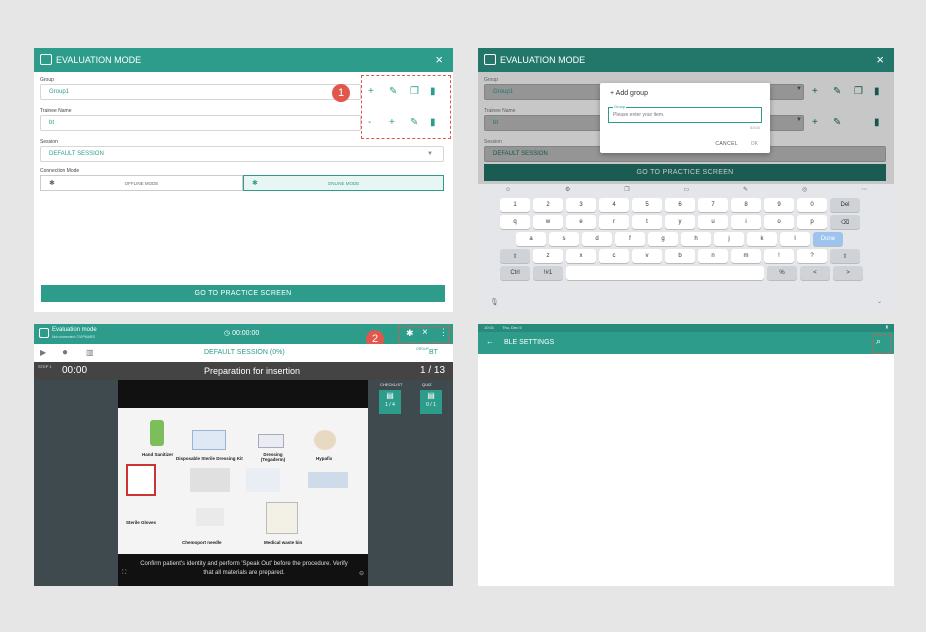  What do you see at coordinates (49, 142) in the screenshot?
I see `session-label: Session` at bounding box center [49, 142].